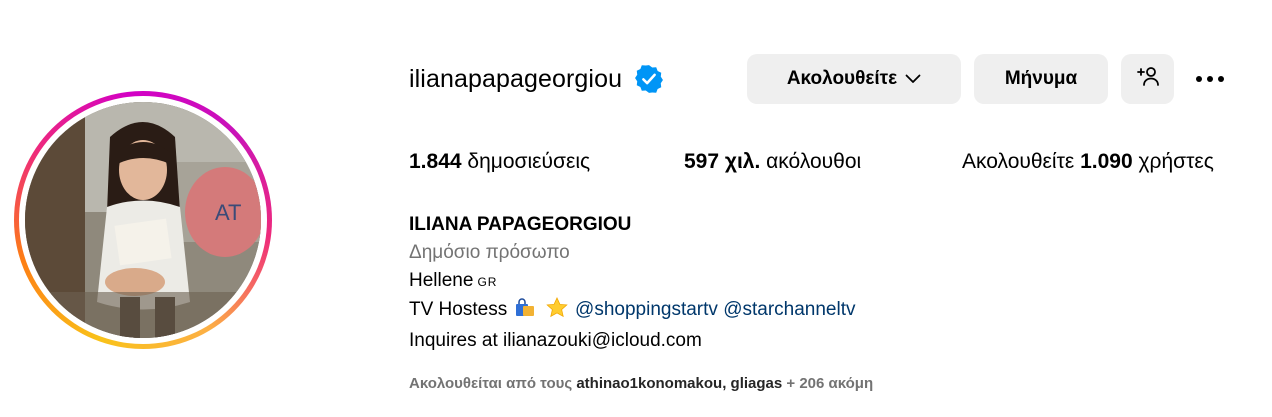 This screenshot has height=417, width=1272. I want to click on followers-stat: 597 χιλ. ακόλουθοι, so click(772, 162).